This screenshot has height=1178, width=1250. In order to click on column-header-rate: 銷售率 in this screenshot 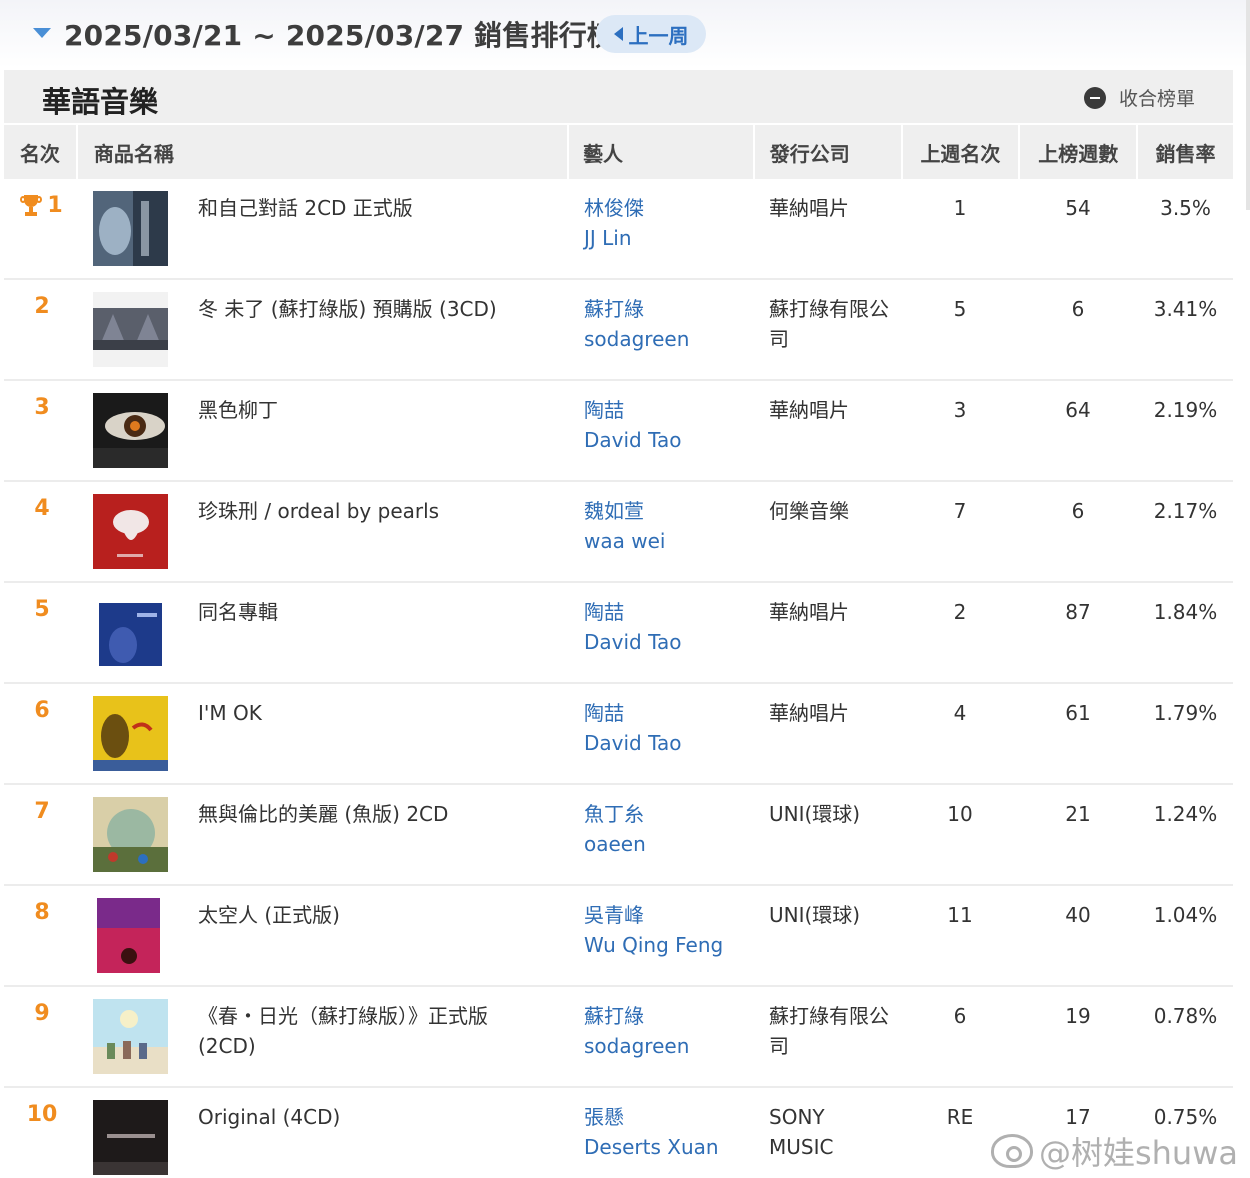, I will do `click(1185, 152)`.